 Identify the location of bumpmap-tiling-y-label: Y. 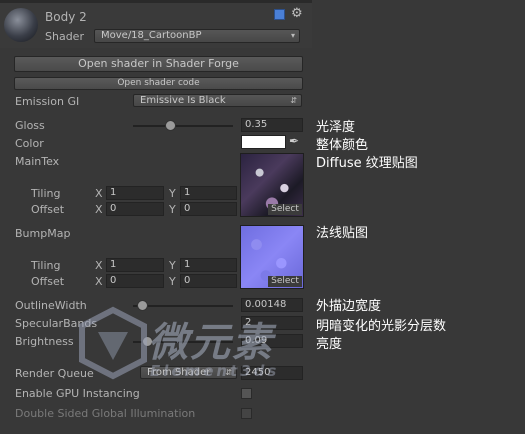
(172, 265).